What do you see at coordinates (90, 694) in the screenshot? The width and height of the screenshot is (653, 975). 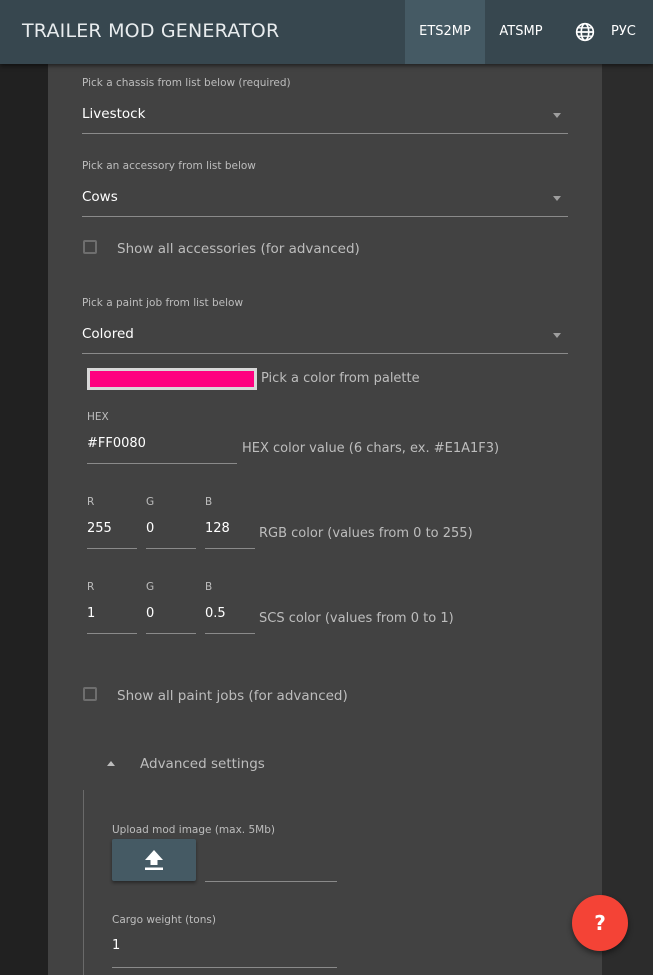 I see `show-all-paint-jobs-checkbox` at bounding box center [90, 694].